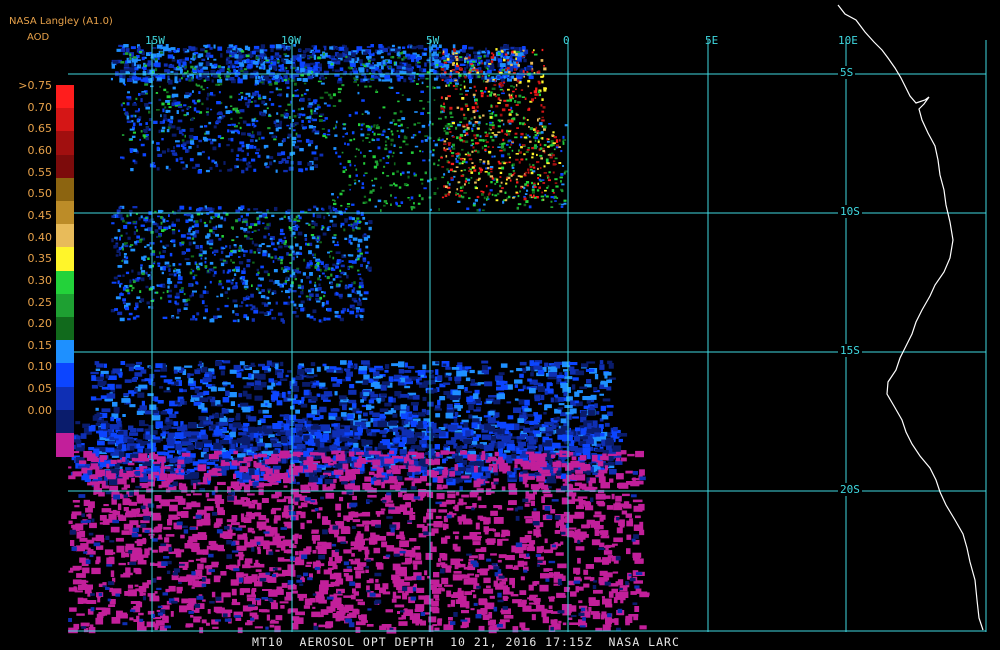 The height and width of the screenshot is (650, 1000). Describe the element at coordinates (40, 107) in the screenshot. I see `legend-tick-label: 0.70` at that location.